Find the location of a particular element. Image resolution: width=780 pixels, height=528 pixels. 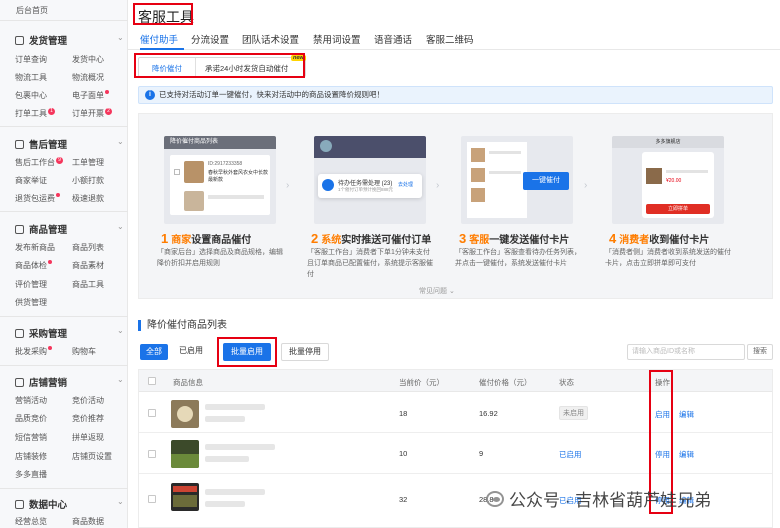

sidebar-item: 评价管理 is located at coordinates (31, 284).